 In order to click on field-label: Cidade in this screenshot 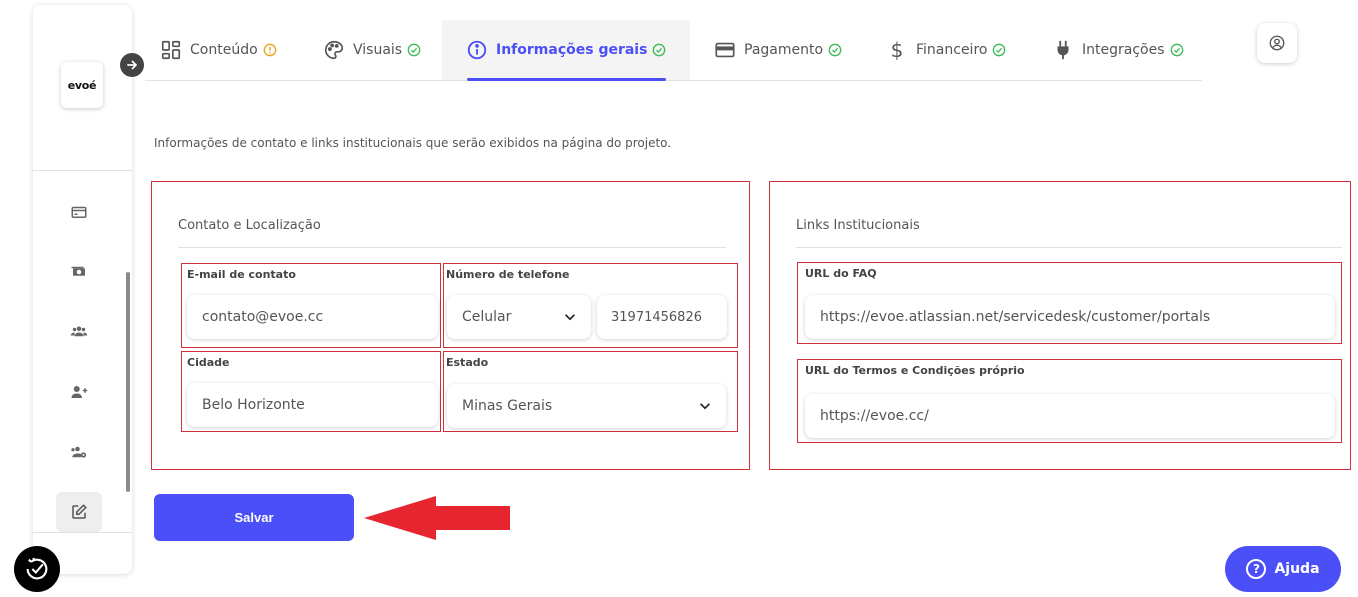, I will do `click(208, 362)`.